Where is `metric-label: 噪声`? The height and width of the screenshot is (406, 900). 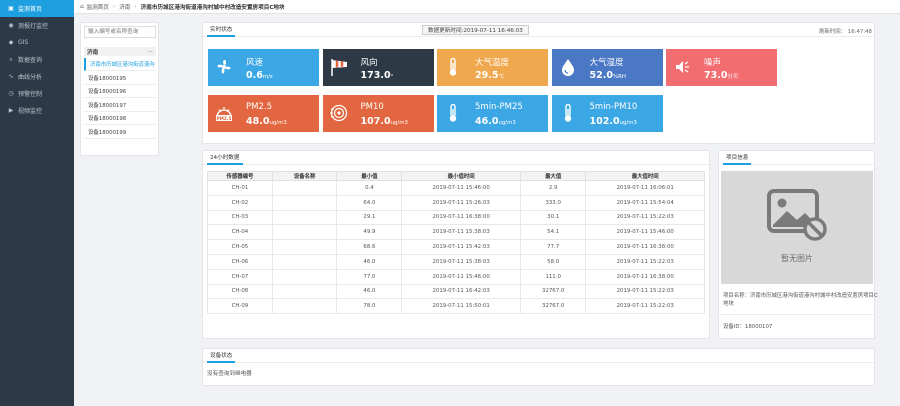
metric-label: 噪声 is located at coordinates (713, 63).